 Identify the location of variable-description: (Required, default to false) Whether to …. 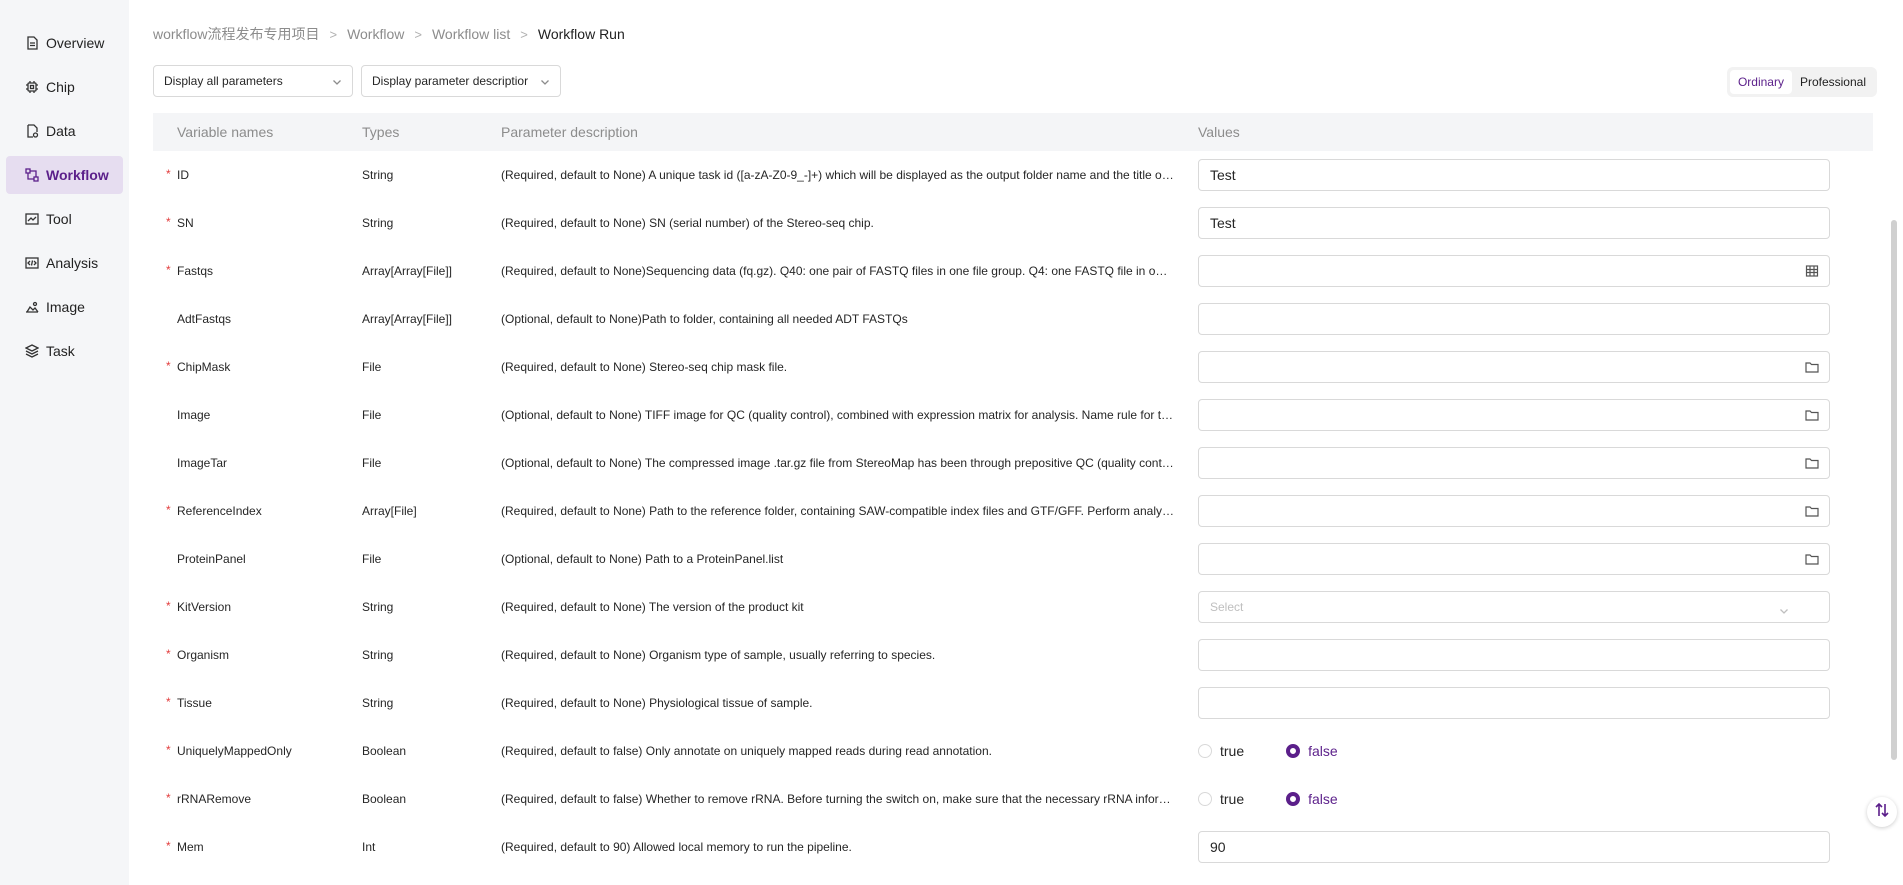
(849, 799).